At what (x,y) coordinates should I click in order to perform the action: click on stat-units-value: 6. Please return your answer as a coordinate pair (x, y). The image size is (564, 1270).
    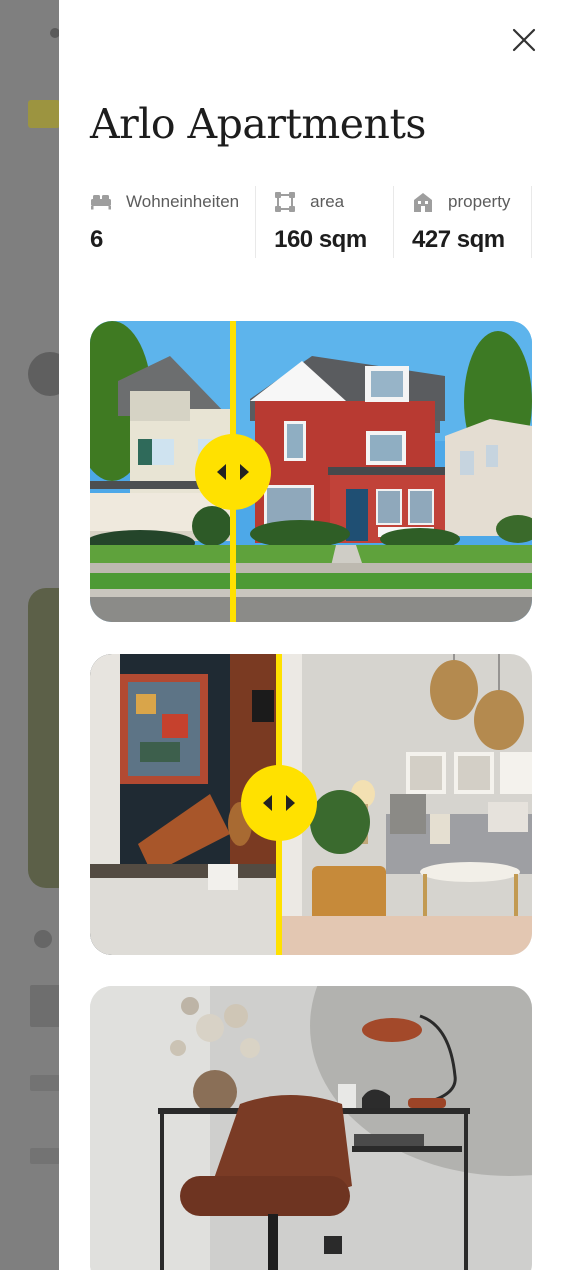
    Looking at the image, I should click on (96, 239).